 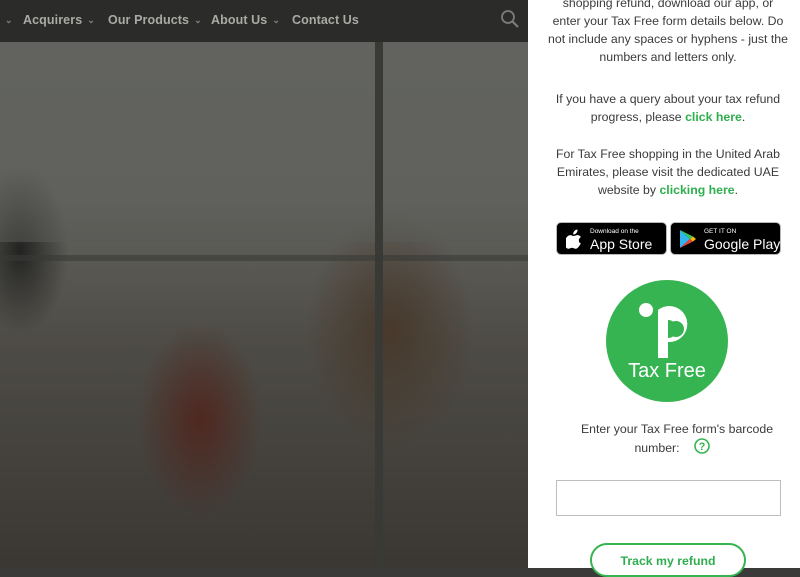 What do you see at coordinates (325, 20) in the screenshot?
I see `nav-item-contact-us: Contact Us` at bounding box center [325, 20].